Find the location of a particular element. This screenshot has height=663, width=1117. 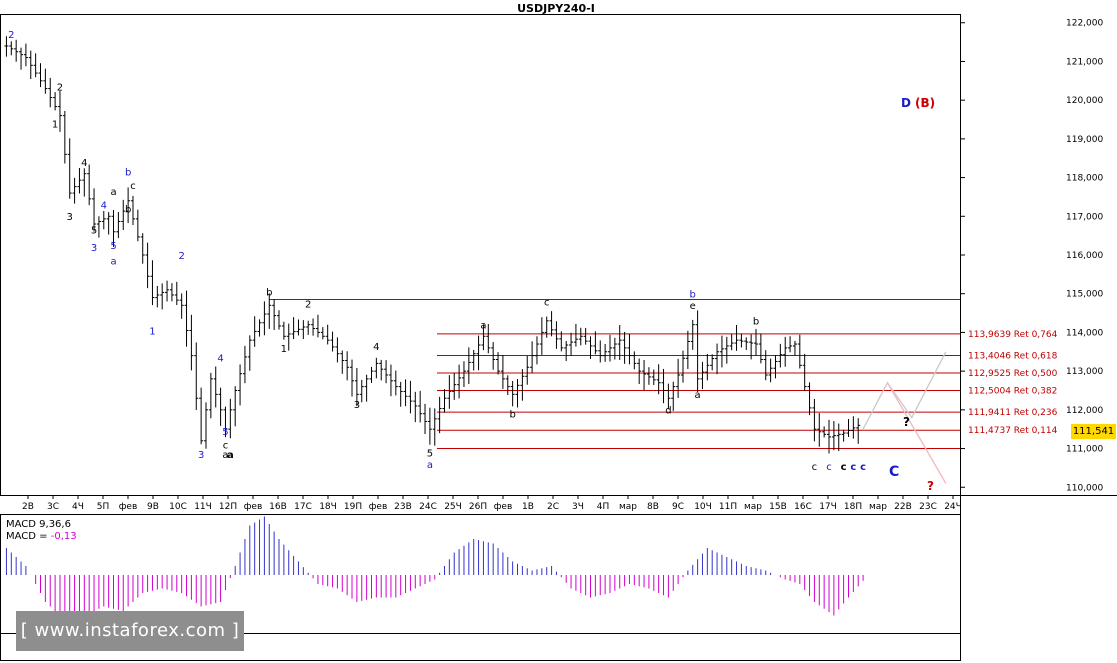

time-tick-label: 2В is located at coordinates (28, 507).